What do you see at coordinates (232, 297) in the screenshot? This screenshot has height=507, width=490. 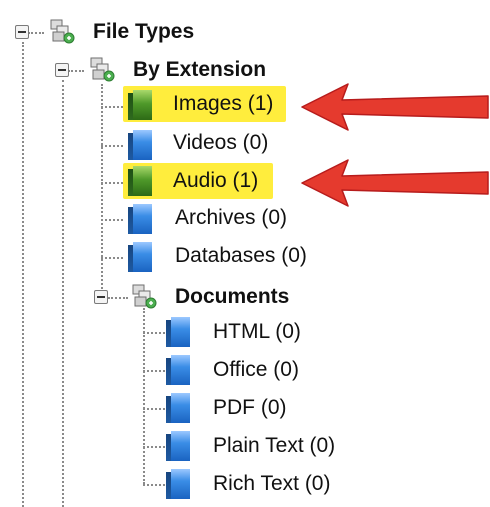 I see `tree-node-documents: Documents` at bounding box center [232, 297].